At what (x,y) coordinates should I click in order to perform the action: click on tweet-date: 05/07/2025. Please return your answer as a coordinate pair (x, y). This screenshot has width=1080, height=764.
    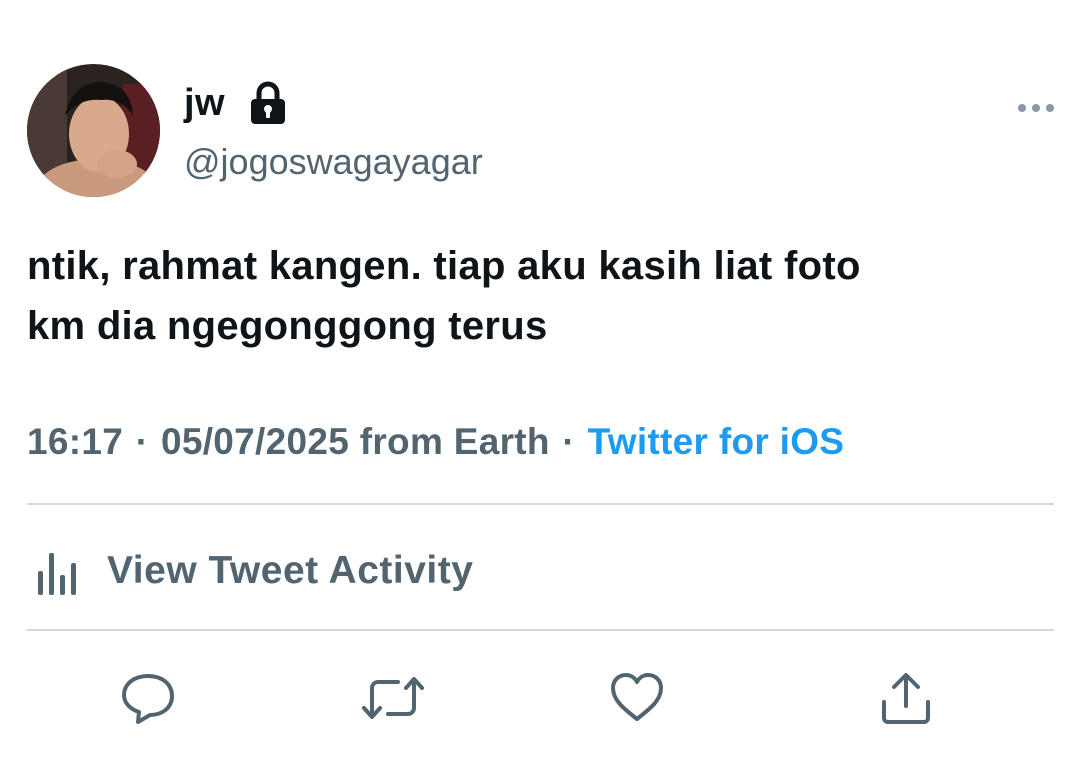
    Looking at the image, I should click on (255, 441).